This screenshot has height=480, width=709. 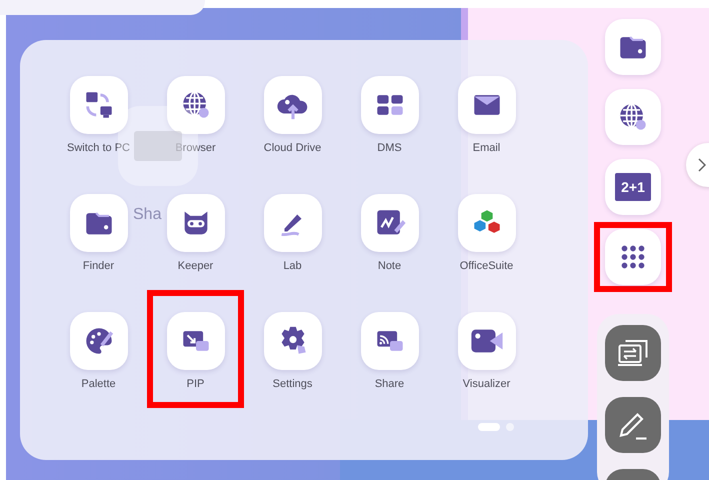 I want to click on whiteboard-icon: 2+1, so click(x=633, y=187).